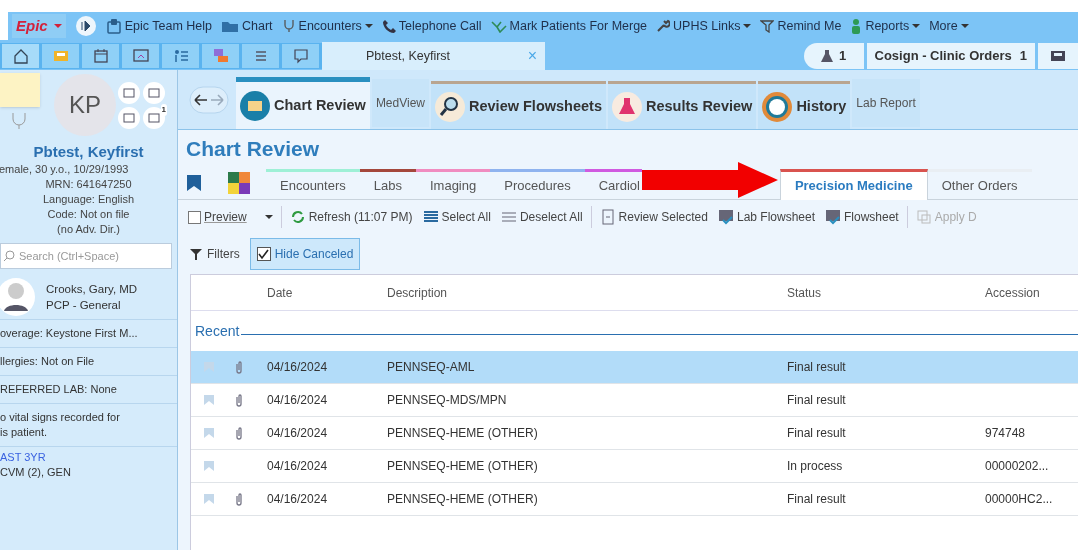 Image resolution: width=1078 pixels, height=550 pixels. Describe the element at coordinates (84, 305) in the screenshot. I see `pcp-role: PCP - General` at that location.